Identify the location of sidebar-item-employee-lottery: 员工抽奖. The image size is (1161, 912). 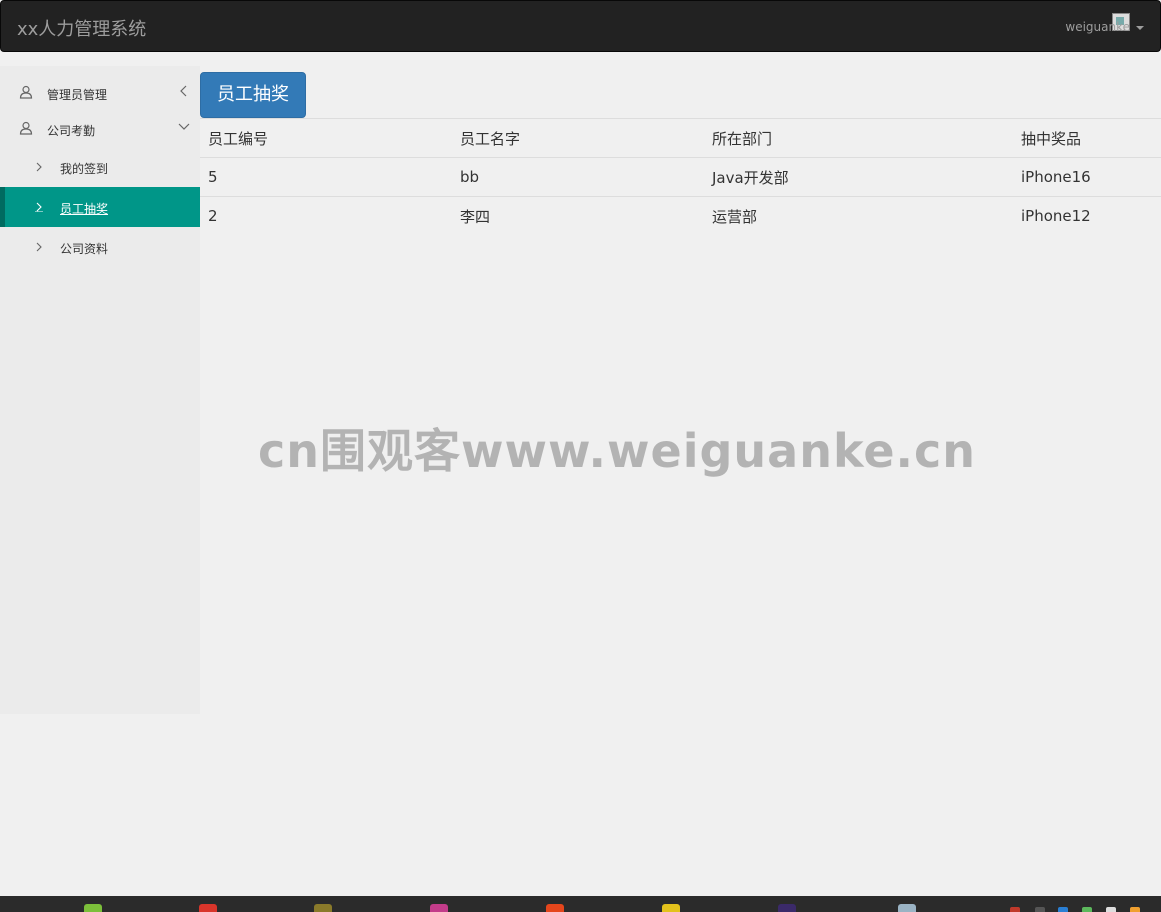
(100, 207).